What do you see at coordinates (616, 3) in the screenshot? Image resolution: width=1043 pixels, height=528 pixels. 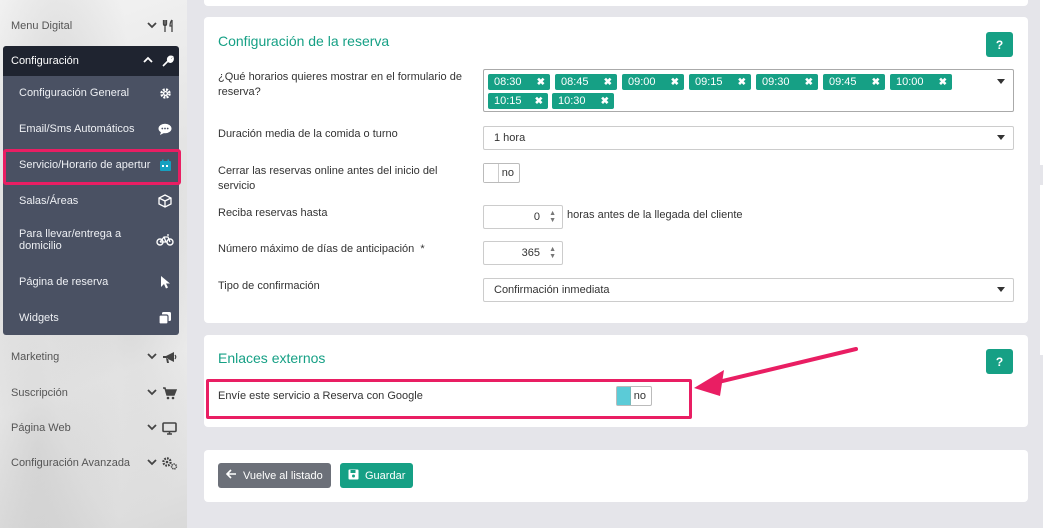 I see `previous-panel` at bounding box center [616, 3].